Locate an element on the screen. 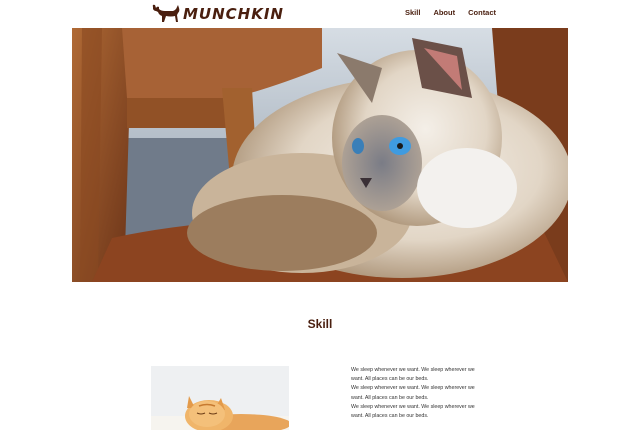 The image size is (640, 430). cat-silhouette-icon is located at coordinates (166, 13).